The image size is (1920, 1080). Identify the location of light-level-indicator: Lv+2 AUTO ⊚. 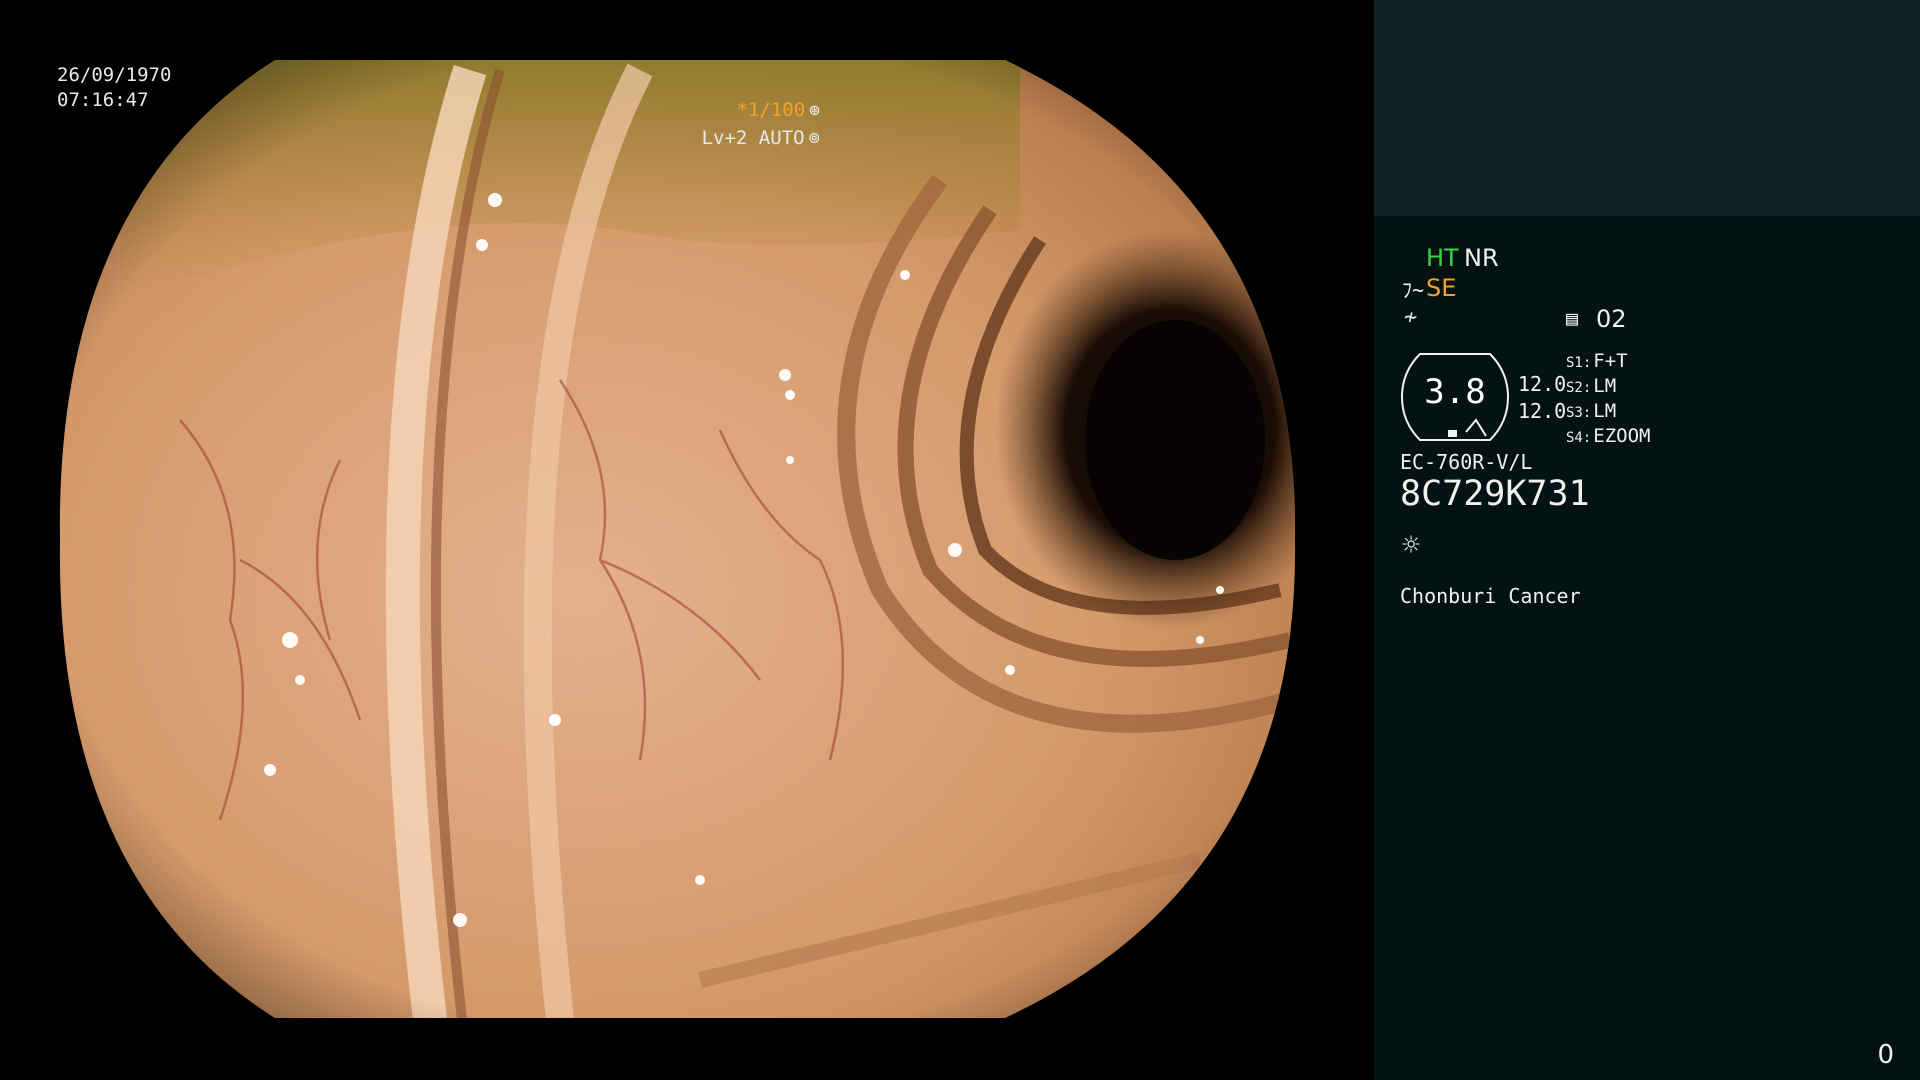
(761, 138).